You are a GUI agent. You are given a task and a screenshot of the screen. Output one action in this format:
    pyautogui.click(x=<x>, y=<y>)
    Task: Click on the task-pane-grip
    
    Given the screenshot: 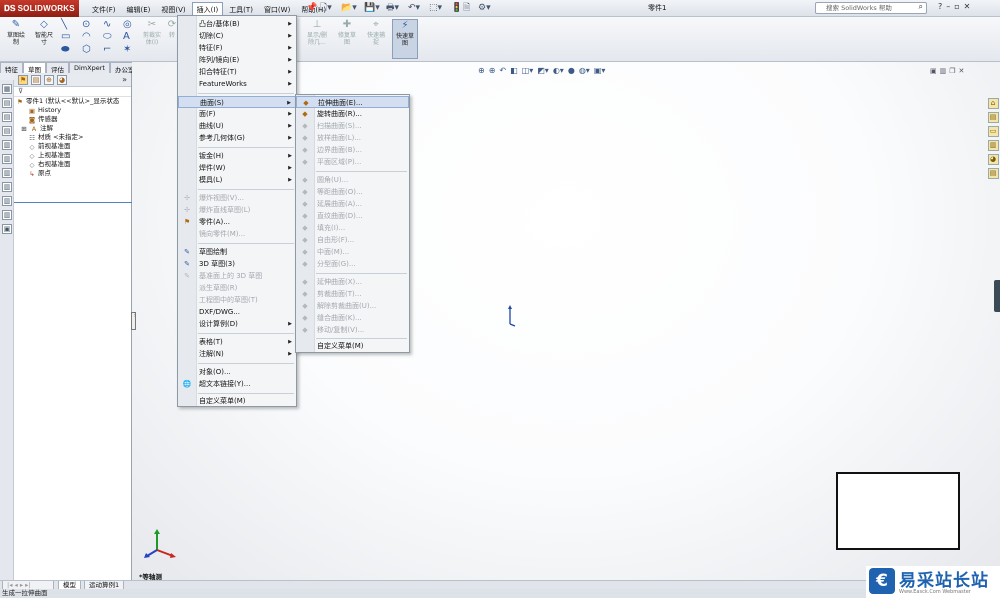 What is the action you would take?
    pyautogui.click(x=997, y=296)
    